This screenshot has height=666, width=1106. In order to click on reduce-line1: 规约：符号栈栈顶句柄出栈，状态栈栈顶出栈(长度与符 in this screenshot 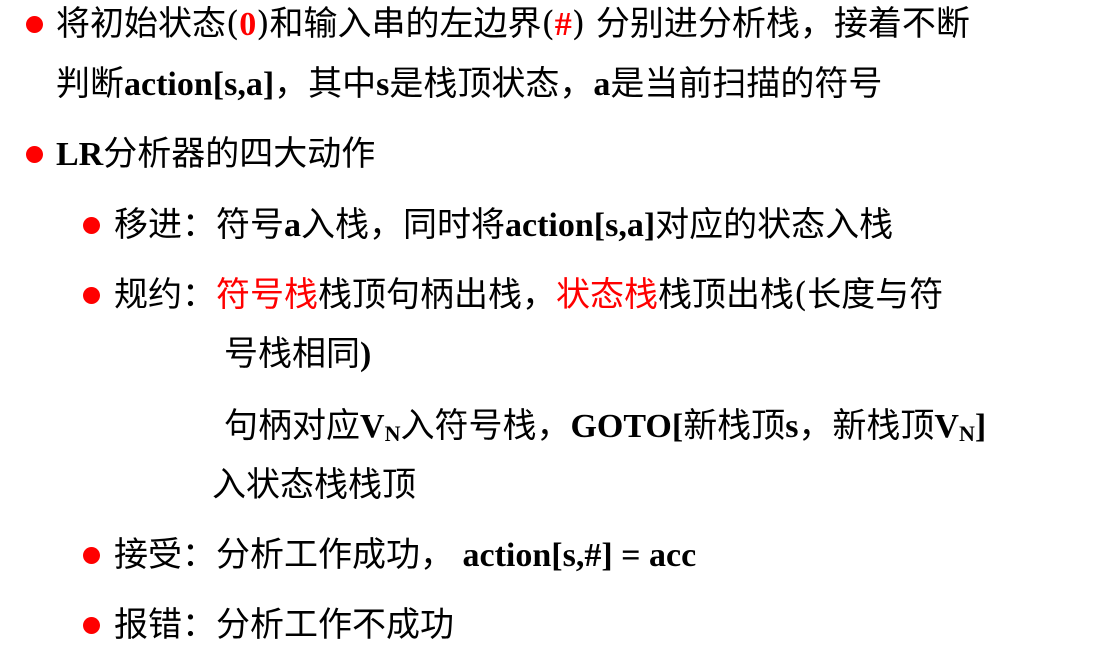, I will do `click(528, 295)`.